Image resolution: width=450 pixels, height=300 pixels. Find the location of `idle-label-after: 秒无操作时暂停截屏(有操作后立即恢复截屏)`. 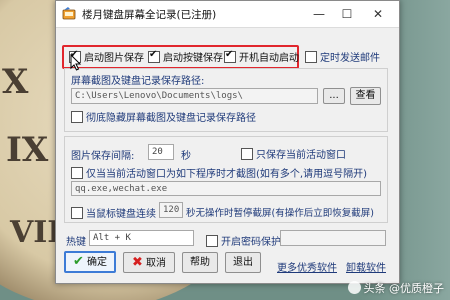

idle-label-after: 秒无操作时暂停截屏(有操作后立即恢复截屏) is located at coordinates (280, 213).